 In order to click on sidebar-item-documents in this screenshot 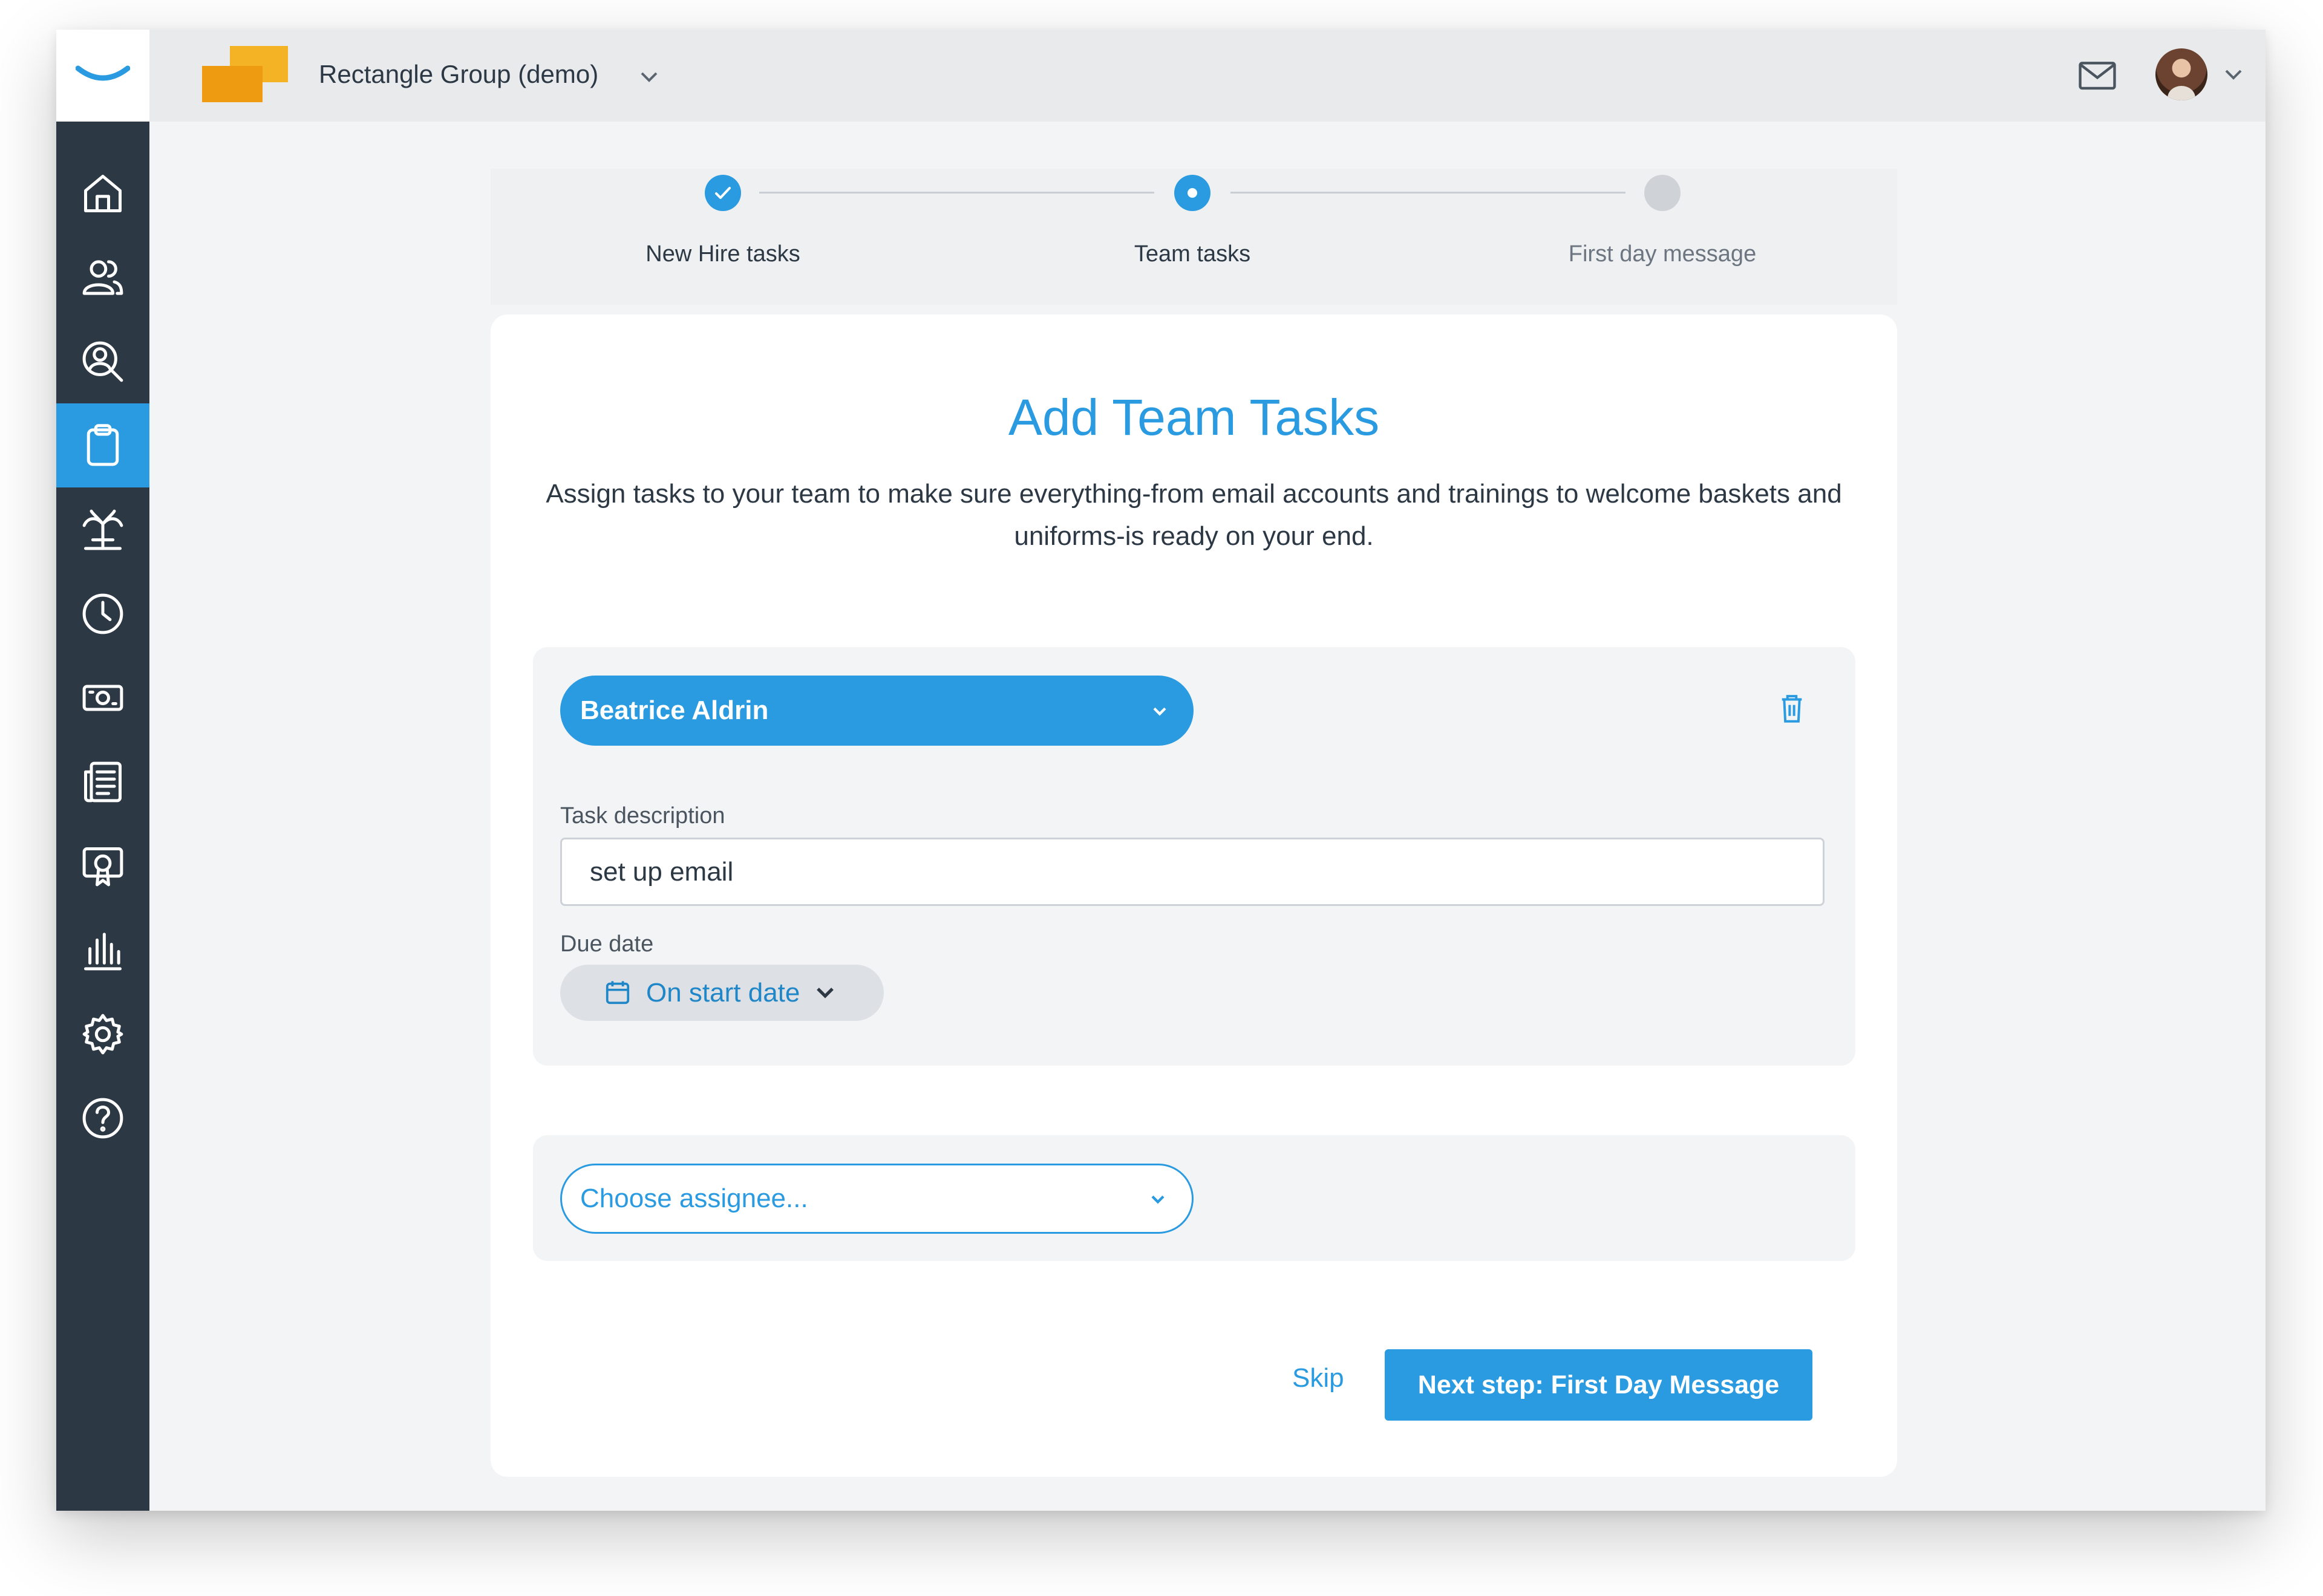, I will do `click(102, 782)`.